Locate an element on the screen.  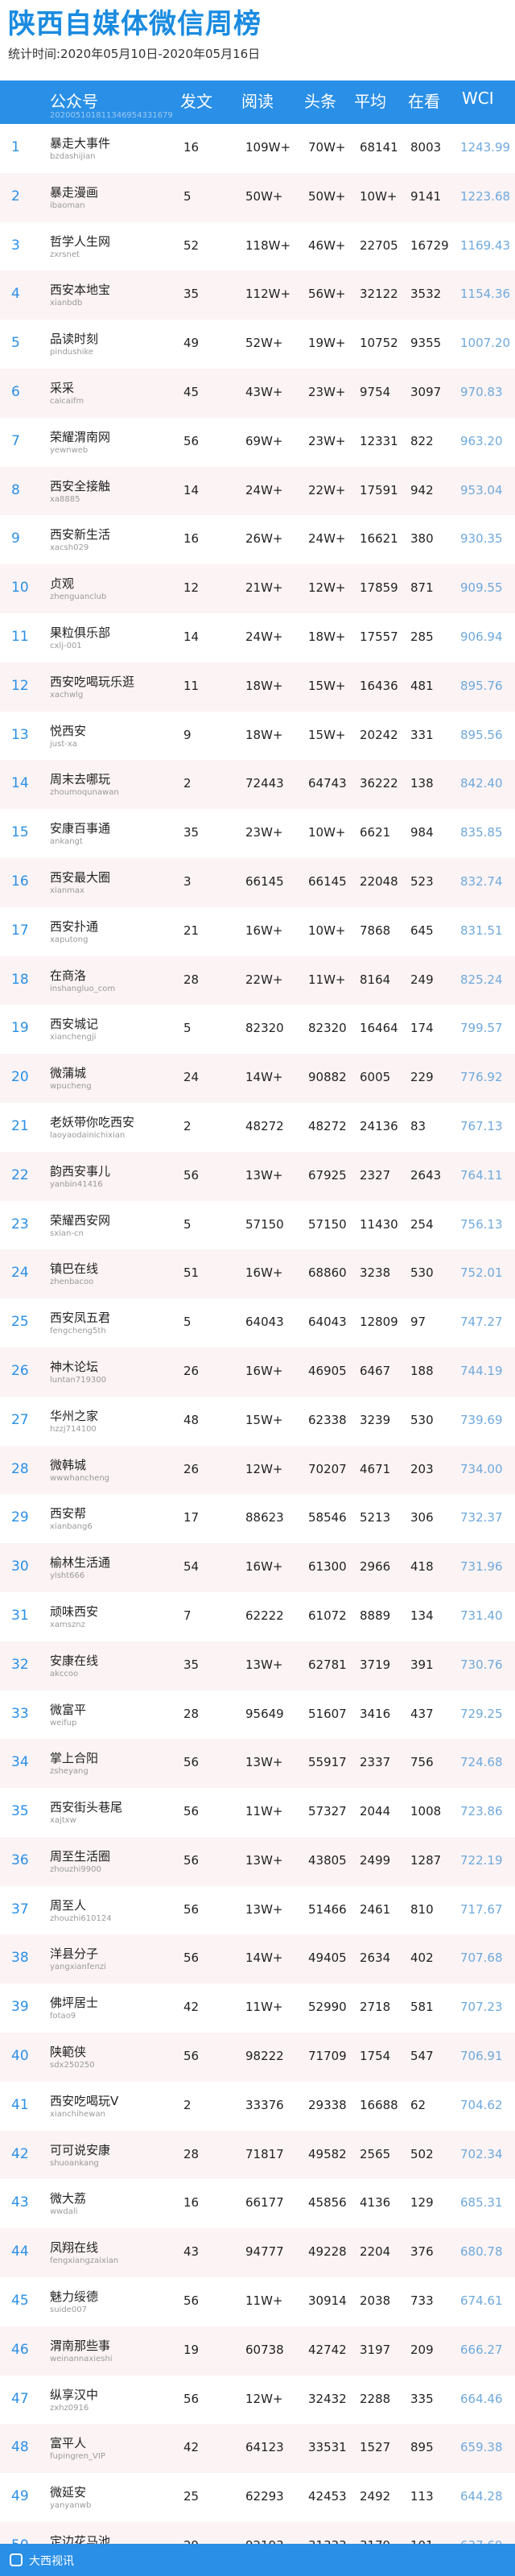
account-id: inshangluo_com is located at coordinates (83, 988).